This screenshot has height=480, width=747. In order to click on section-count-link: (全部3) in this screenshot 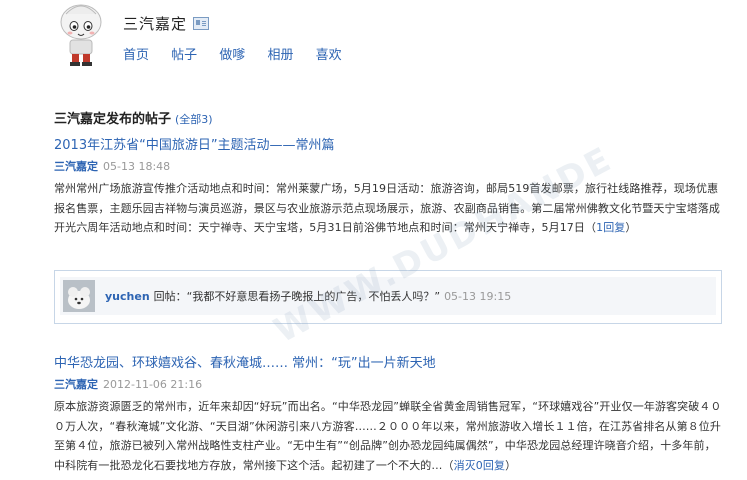, I will do `click(194, 119)`.